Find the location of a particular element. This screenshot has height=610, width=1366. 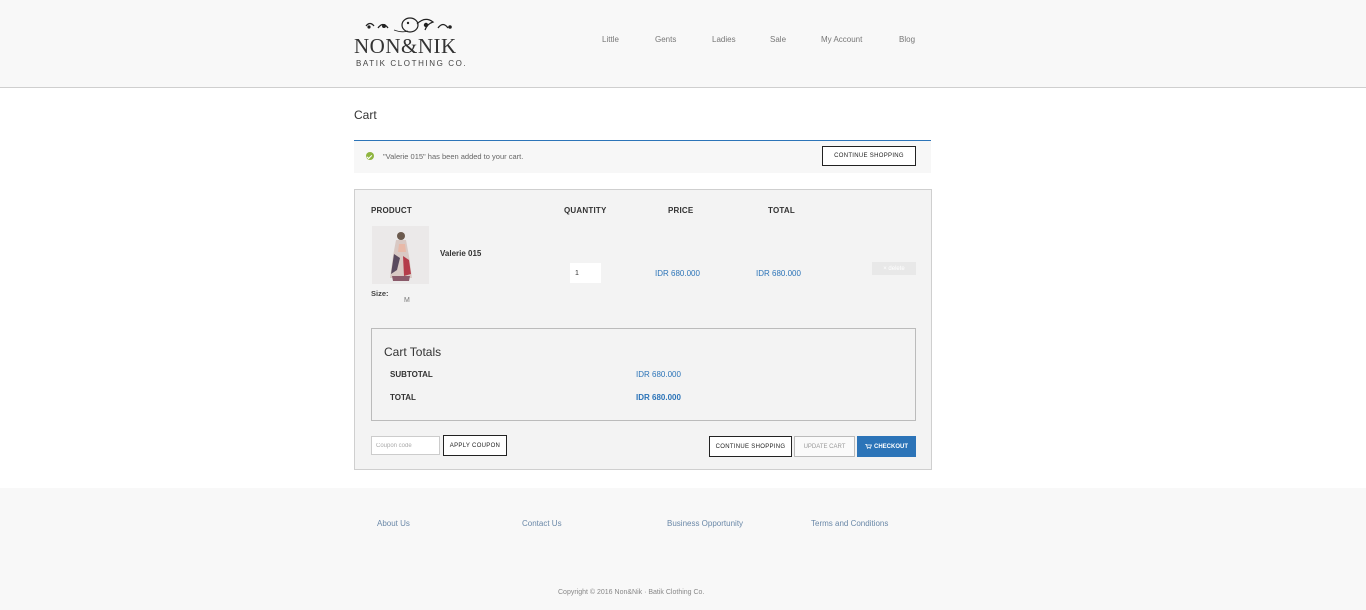

footer-link-about-us: About Us is located at coordinates (393, 523).